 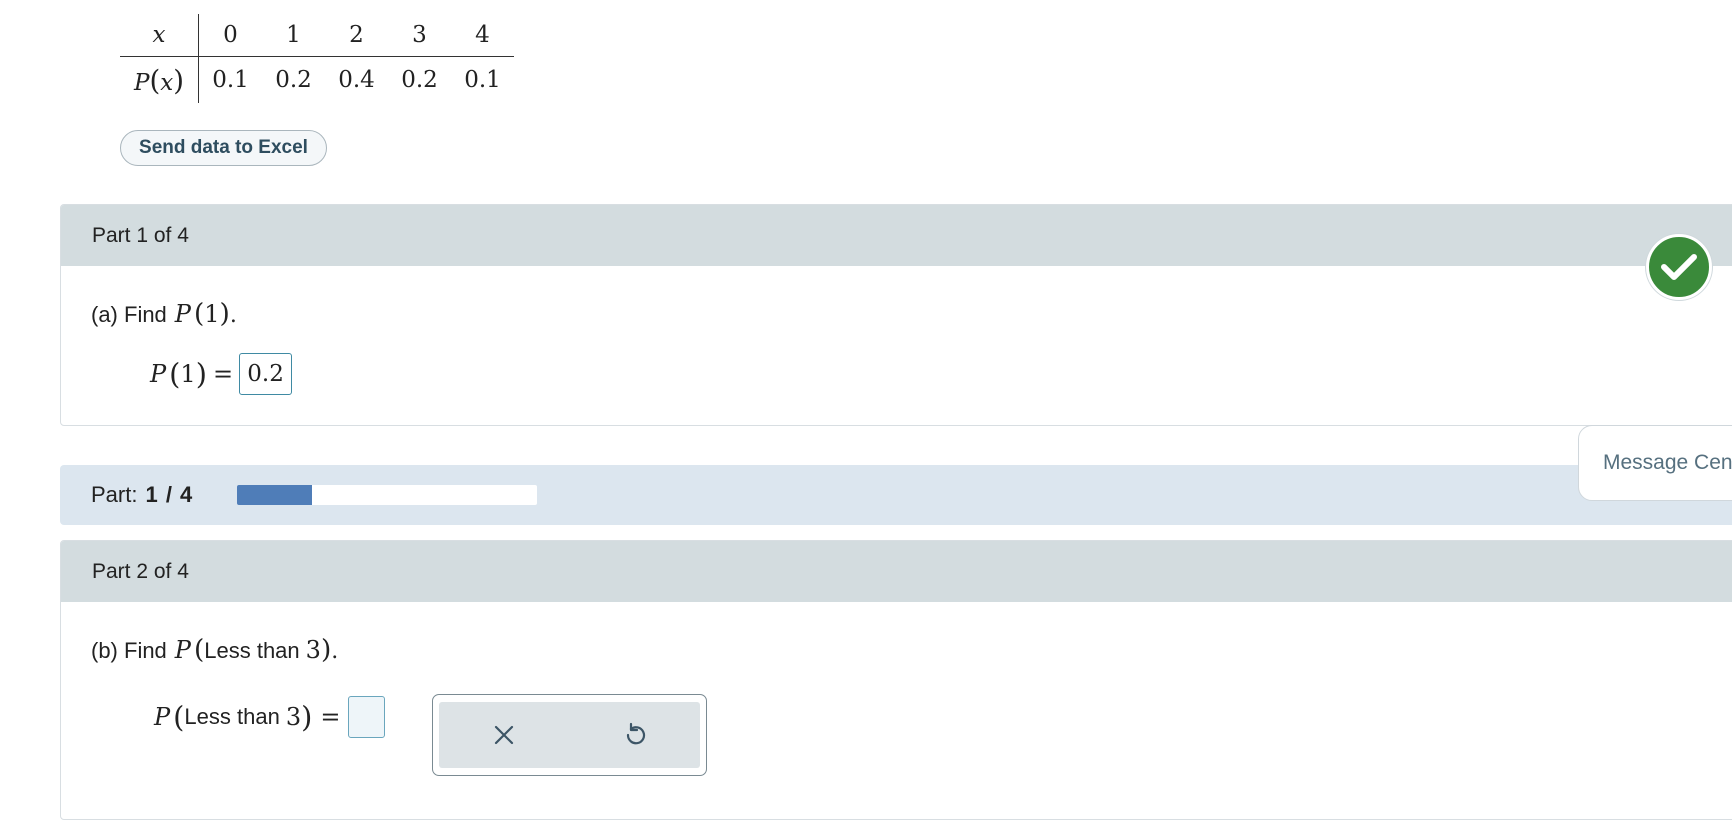 What do you see at coordinates (293, 35) in the screenshot?
I see `x-value: 1` at bounding box center [293, 35].